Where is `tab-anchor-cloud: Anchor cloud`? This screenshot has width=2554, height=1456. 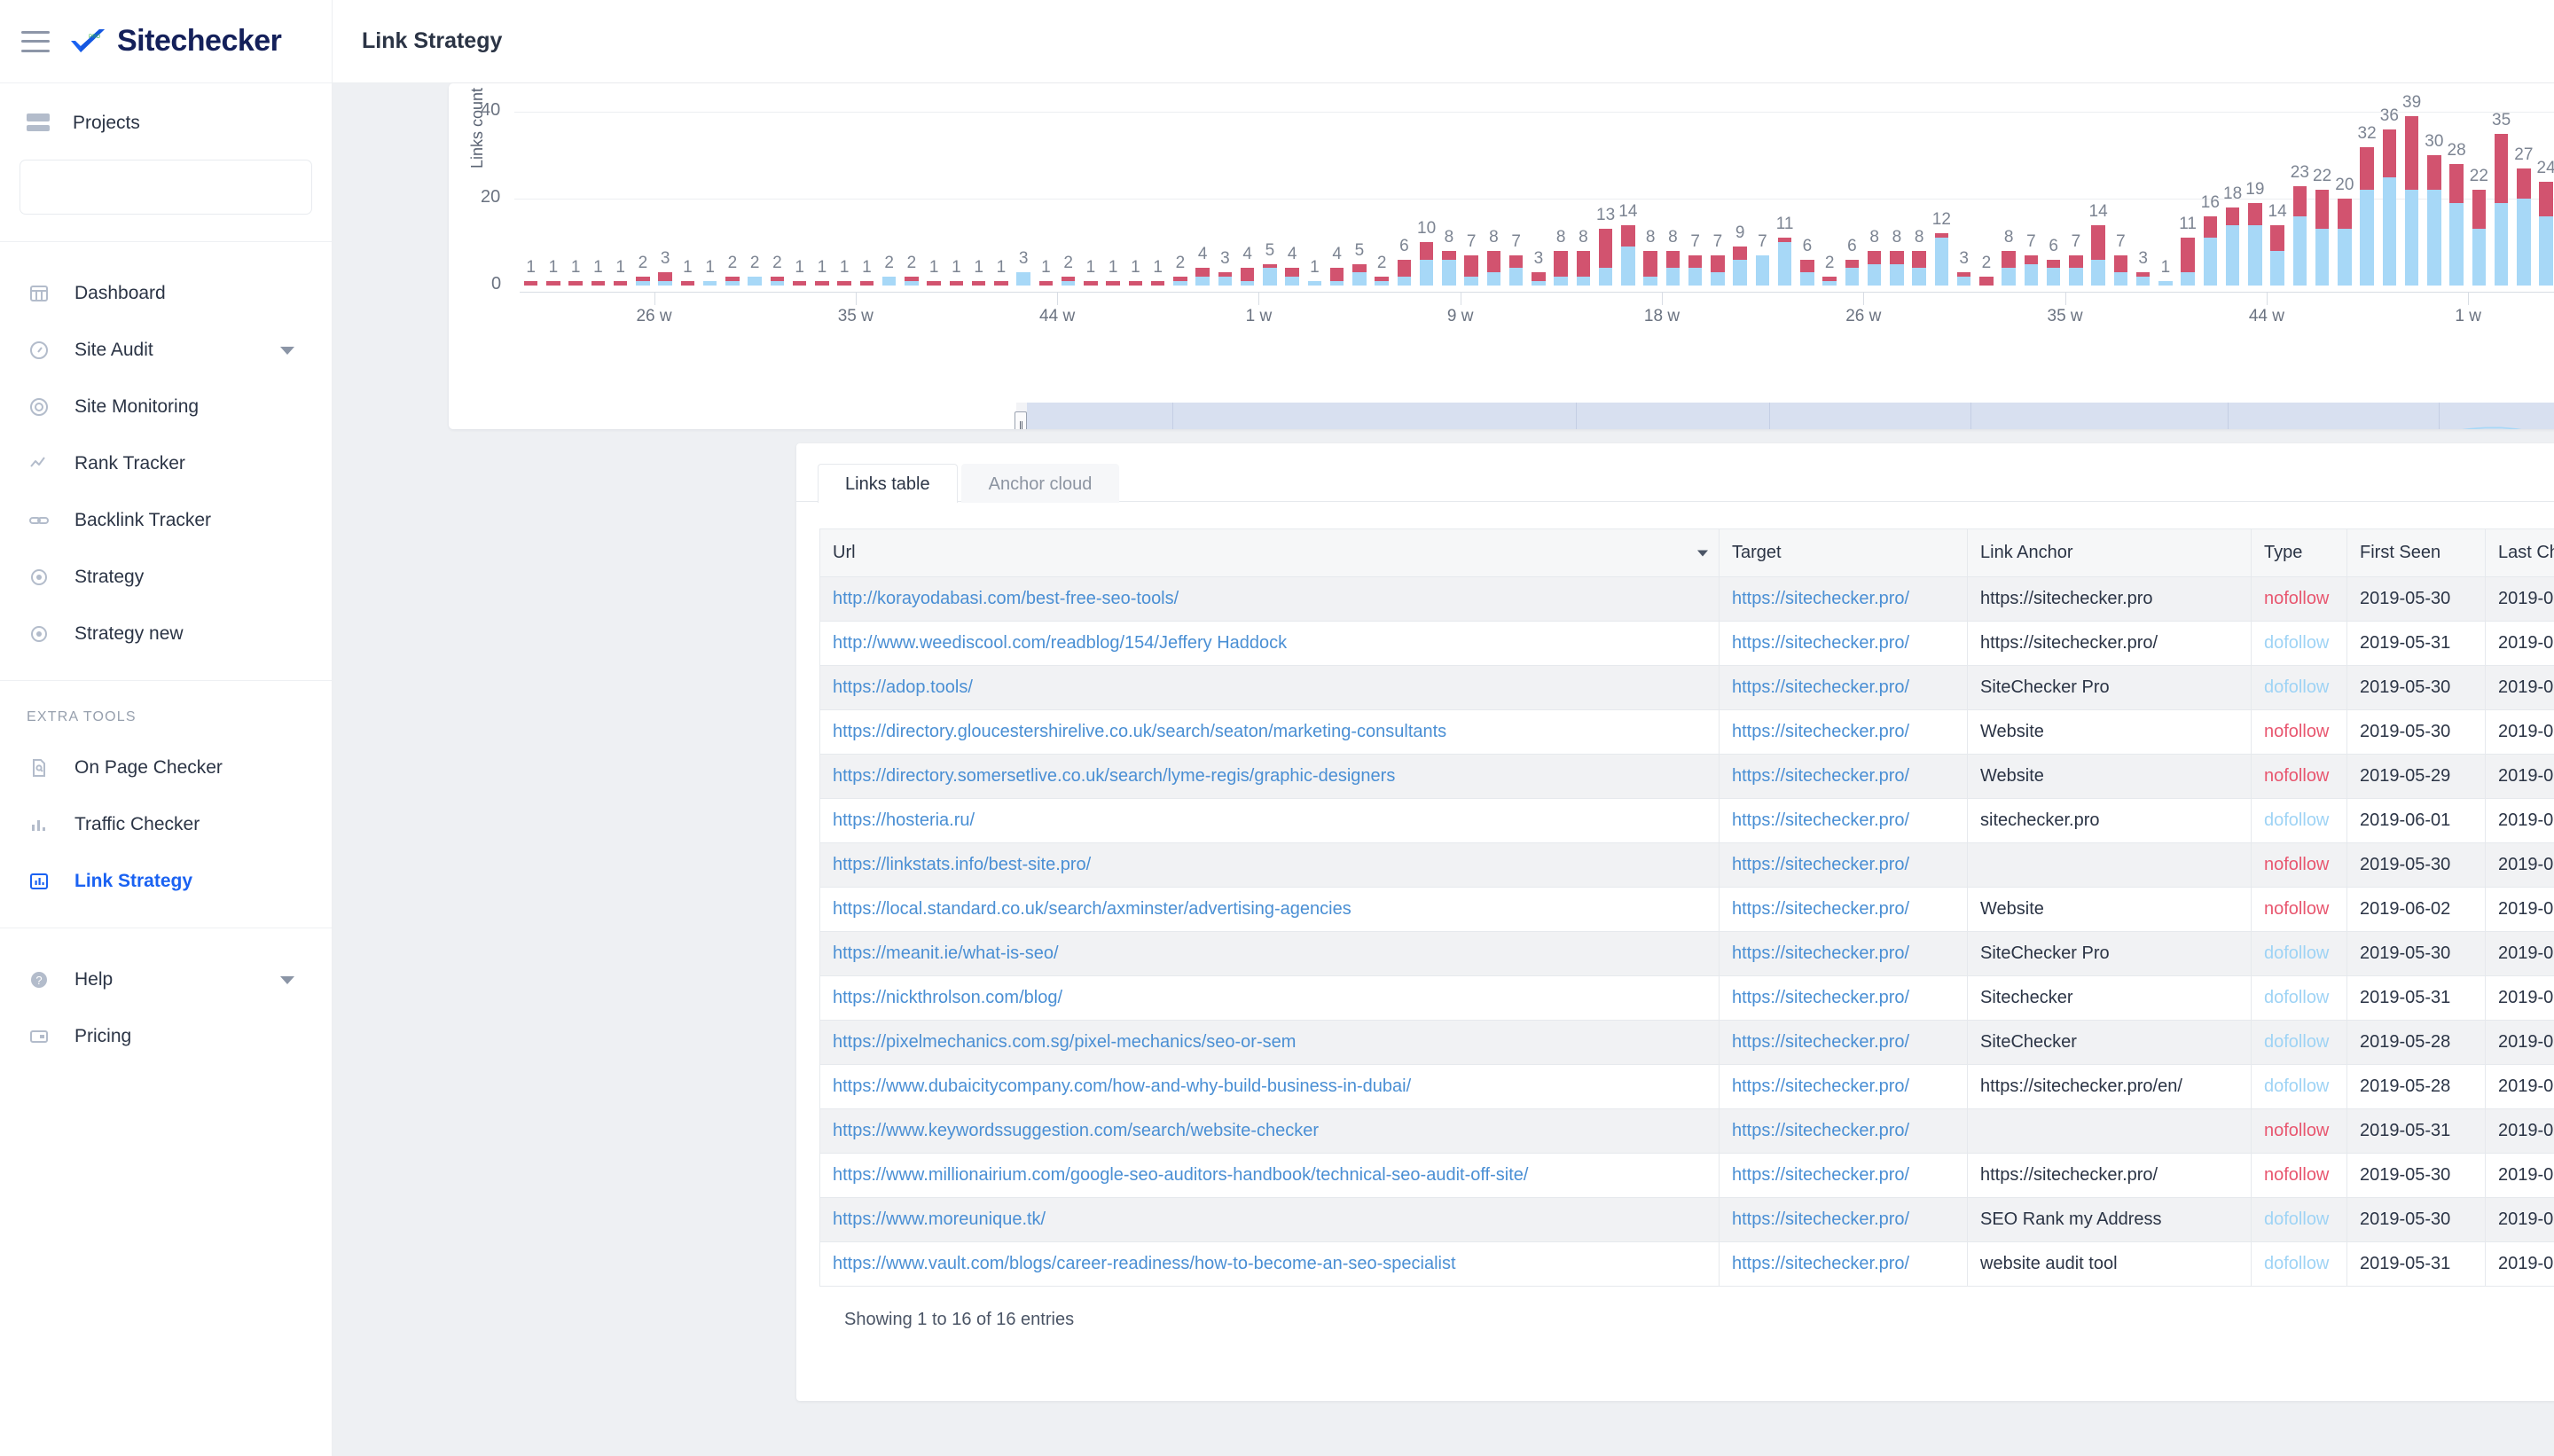
tab-anchor-cloud: Anchor cloud is located at coordinates (1040, 483).